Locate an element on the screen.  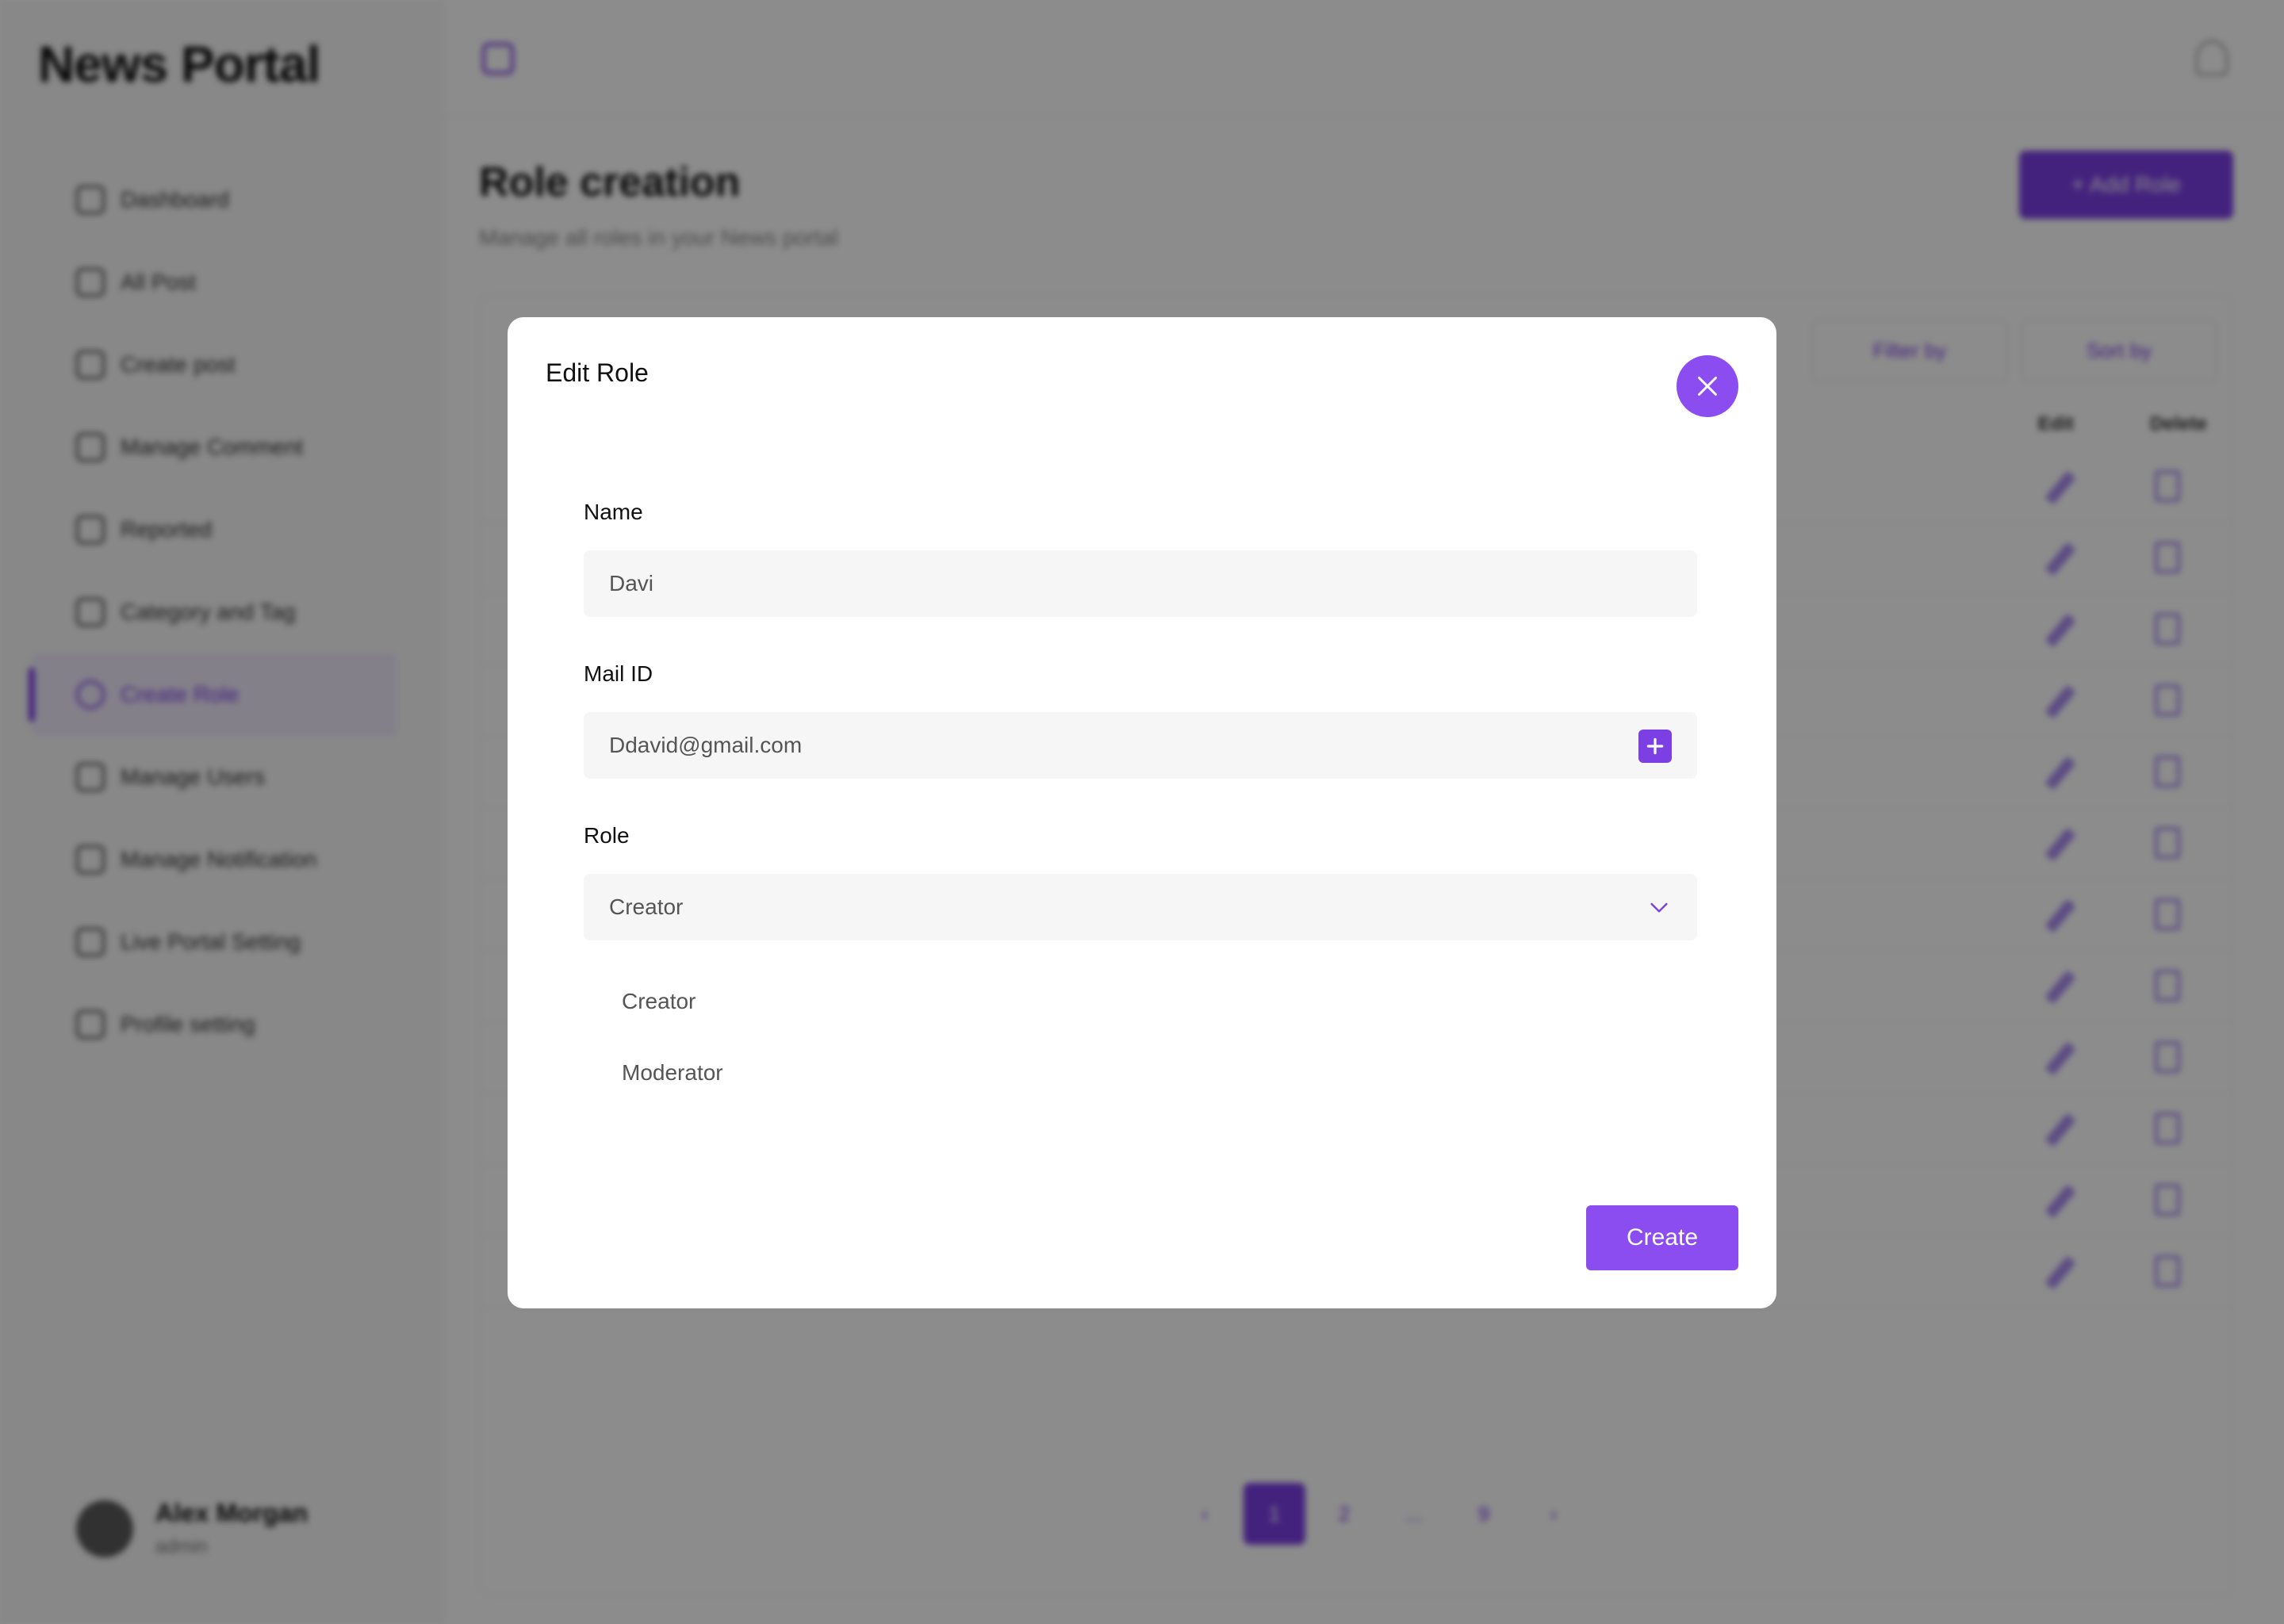
role-options-list: Creator Moderator is located at coordinates (1140, 1037).